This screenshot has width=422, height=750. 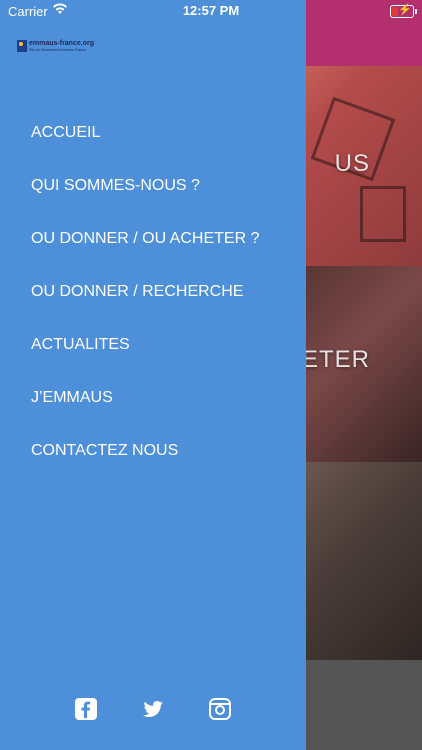 What do you see at coordinates (72, 398) in the screenshot?
I see `menu-item-jemmaus: J’EMMAUS` at bounding box center [72, 398].